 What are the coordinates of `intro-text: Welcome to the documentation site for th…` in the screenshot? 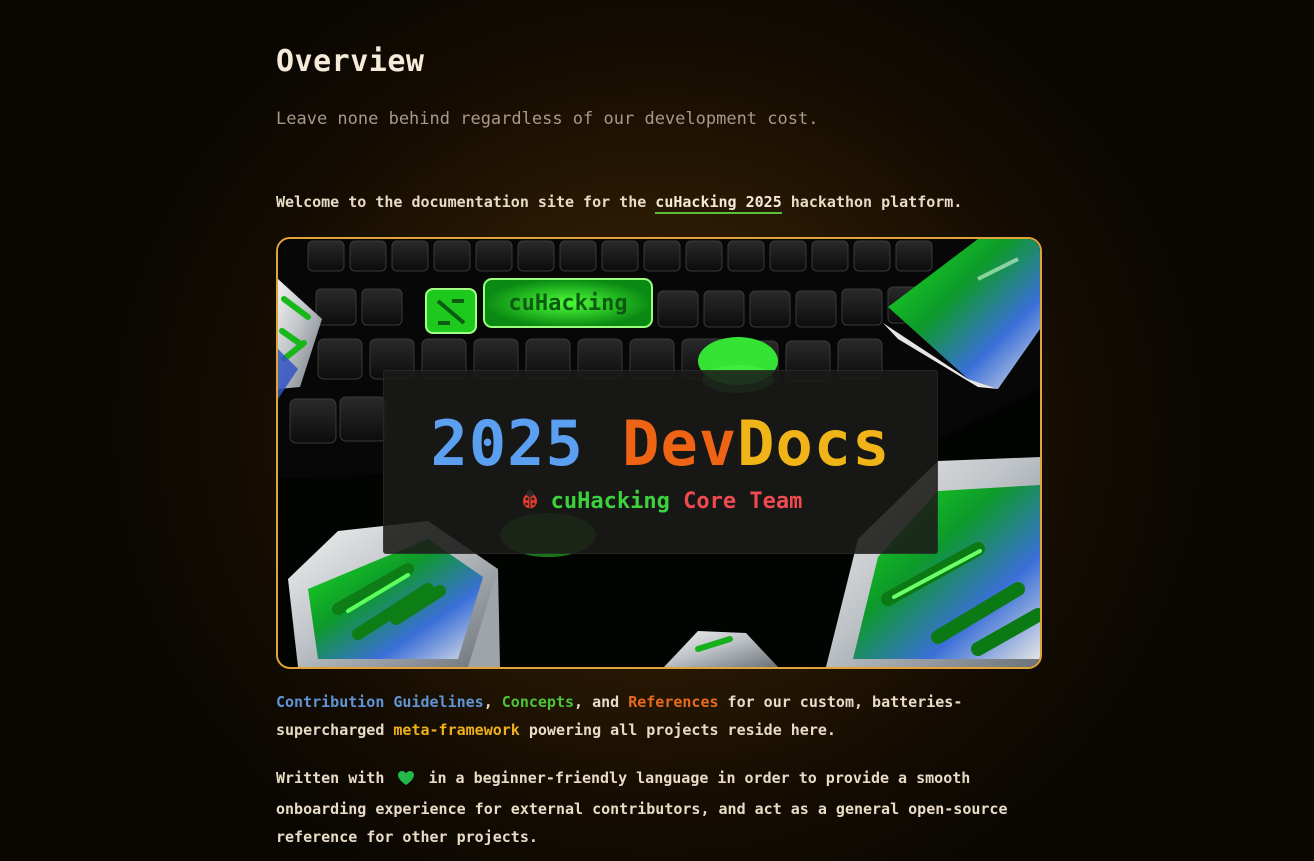 It's located at (619, 203).